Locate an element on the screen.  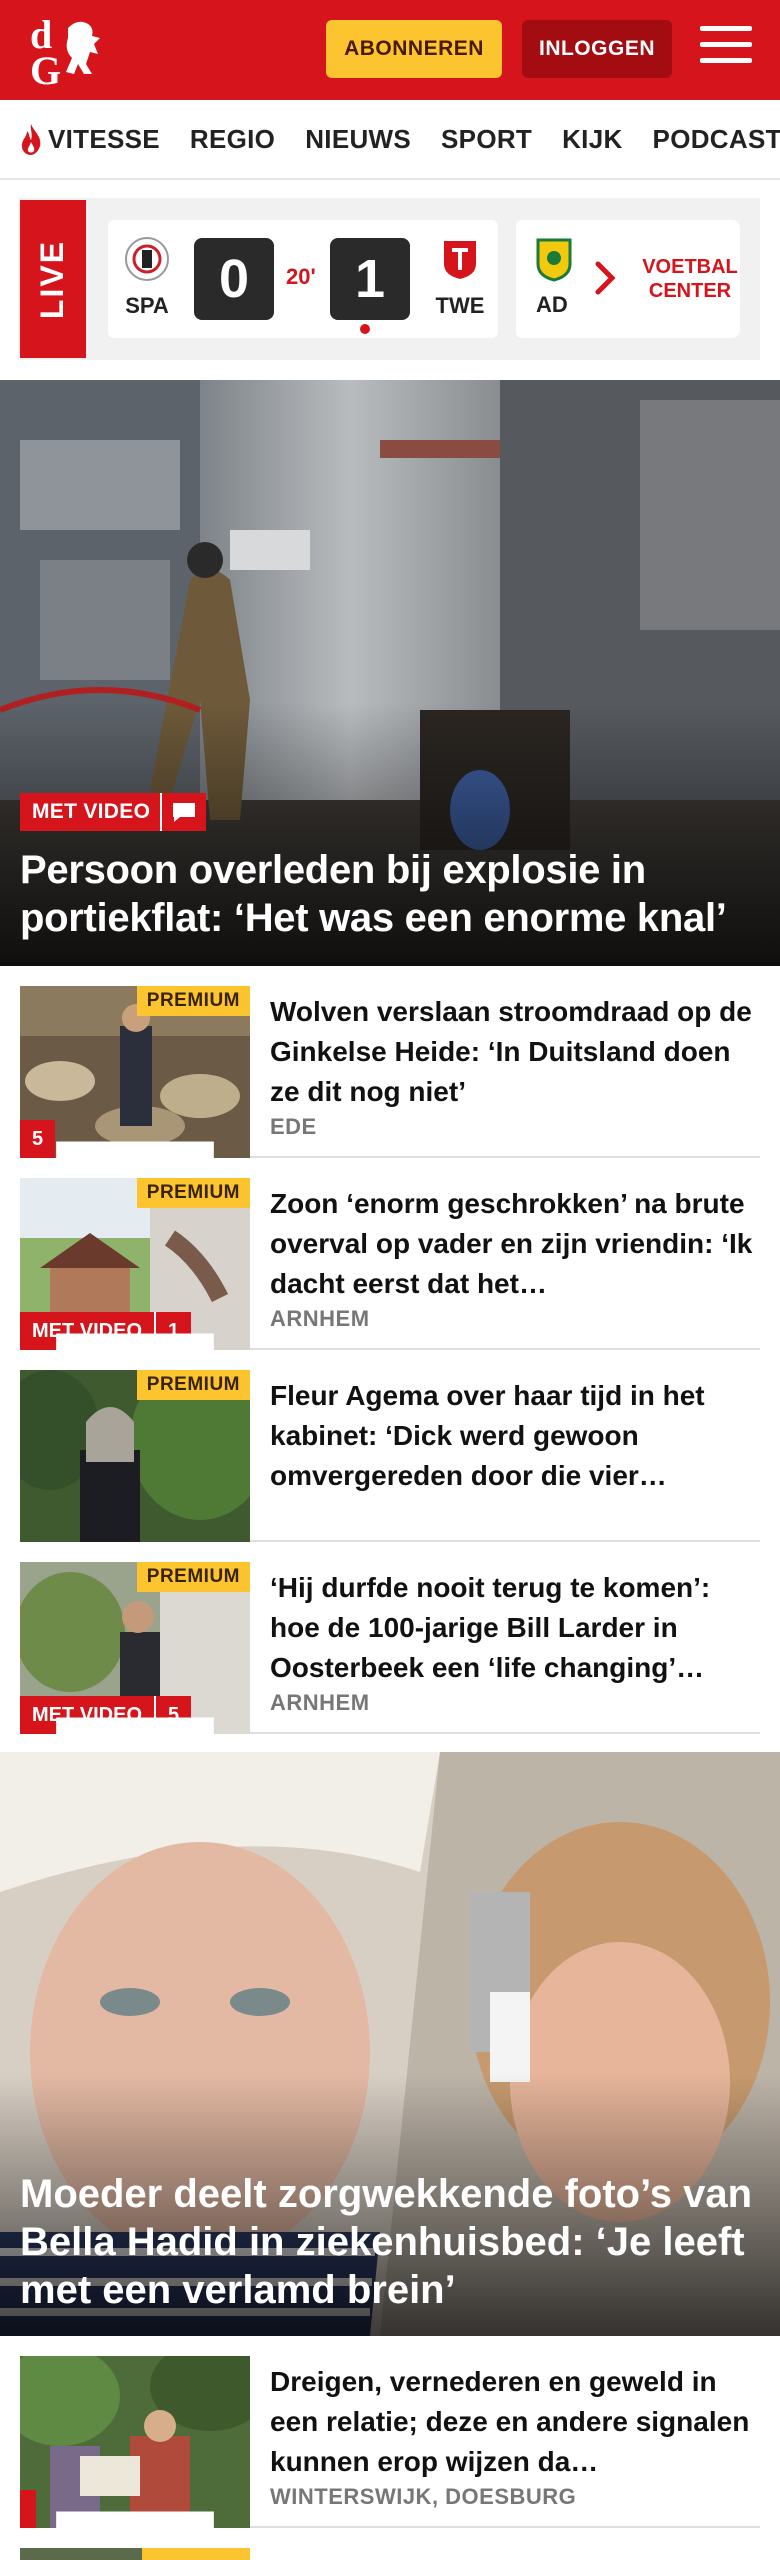
article-location: WINTERSWIJK, DOESBURG is located at coordinates (423, 2496).